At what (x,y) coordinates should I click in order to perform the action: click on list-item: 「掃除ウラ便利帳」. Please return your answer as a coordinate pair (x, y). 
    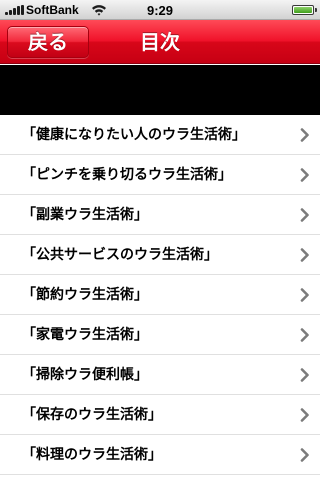
    Looking at the image, I should click on (160, 375).